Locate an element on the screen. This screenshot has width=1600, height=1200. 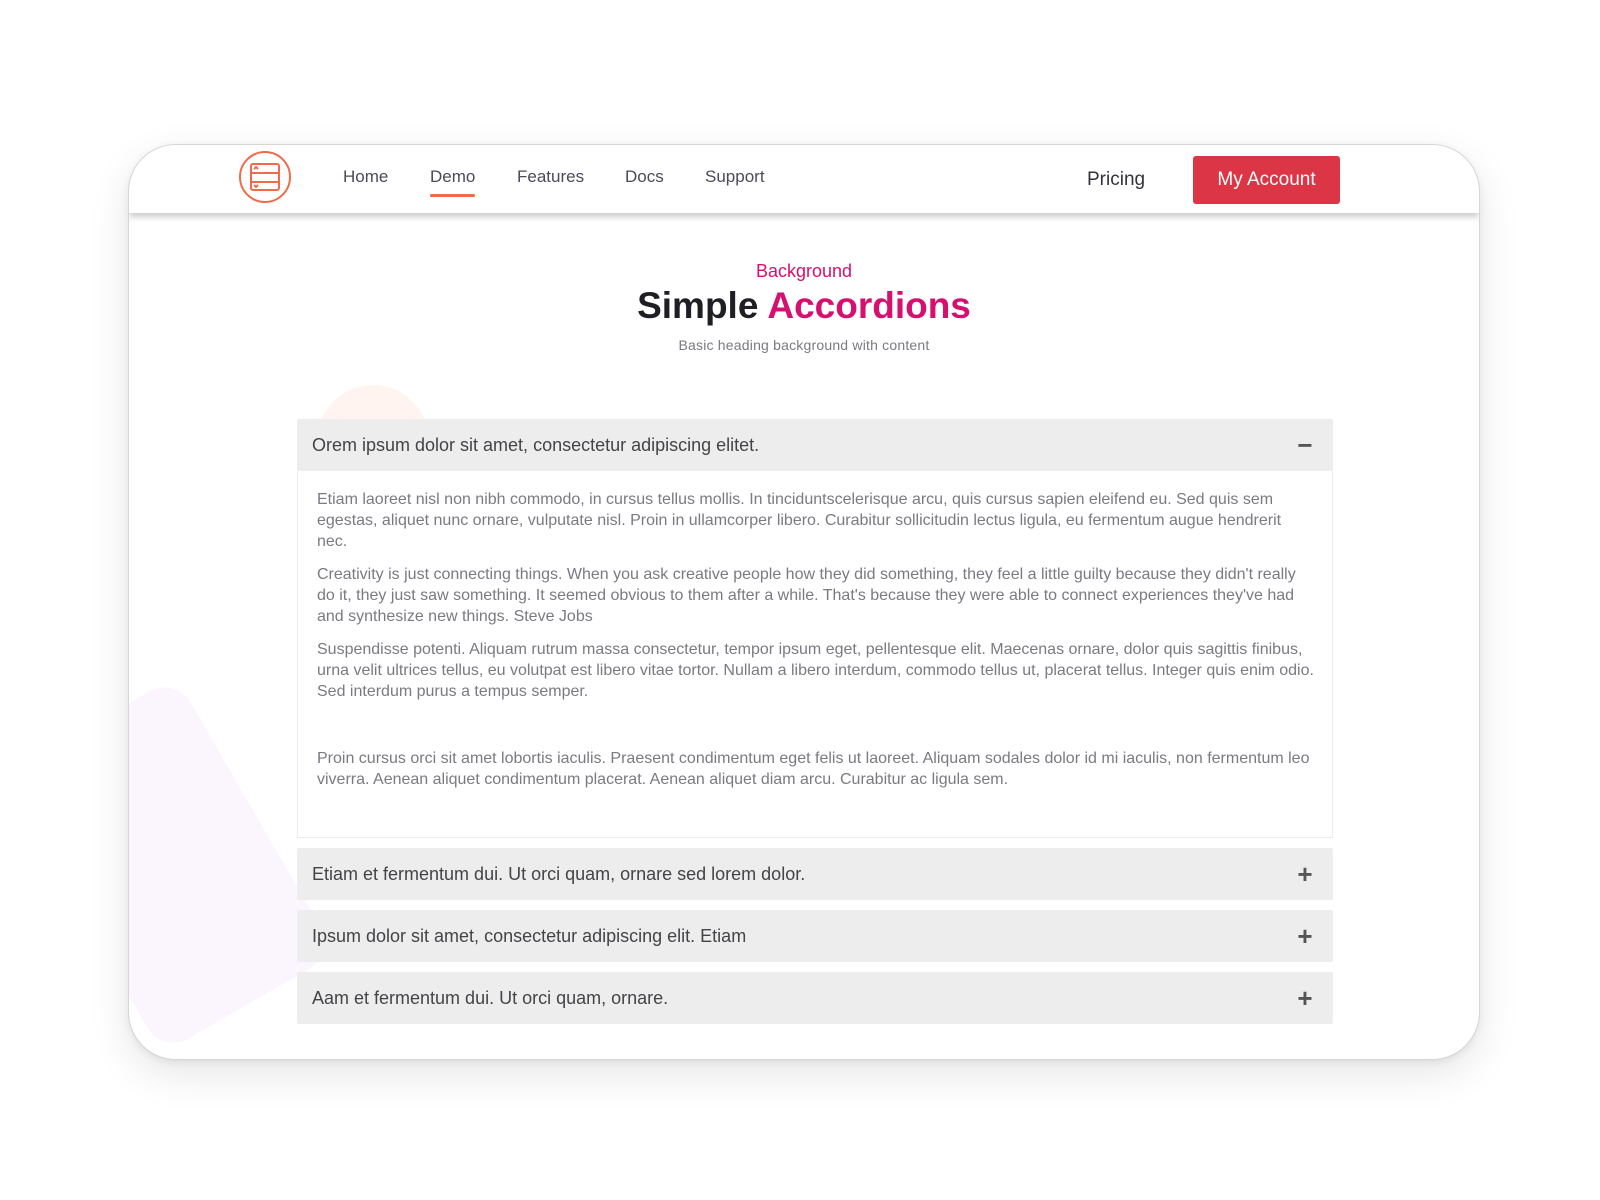
heading-subtitle: Basic heading background with content is located at coordinates (804, 345).